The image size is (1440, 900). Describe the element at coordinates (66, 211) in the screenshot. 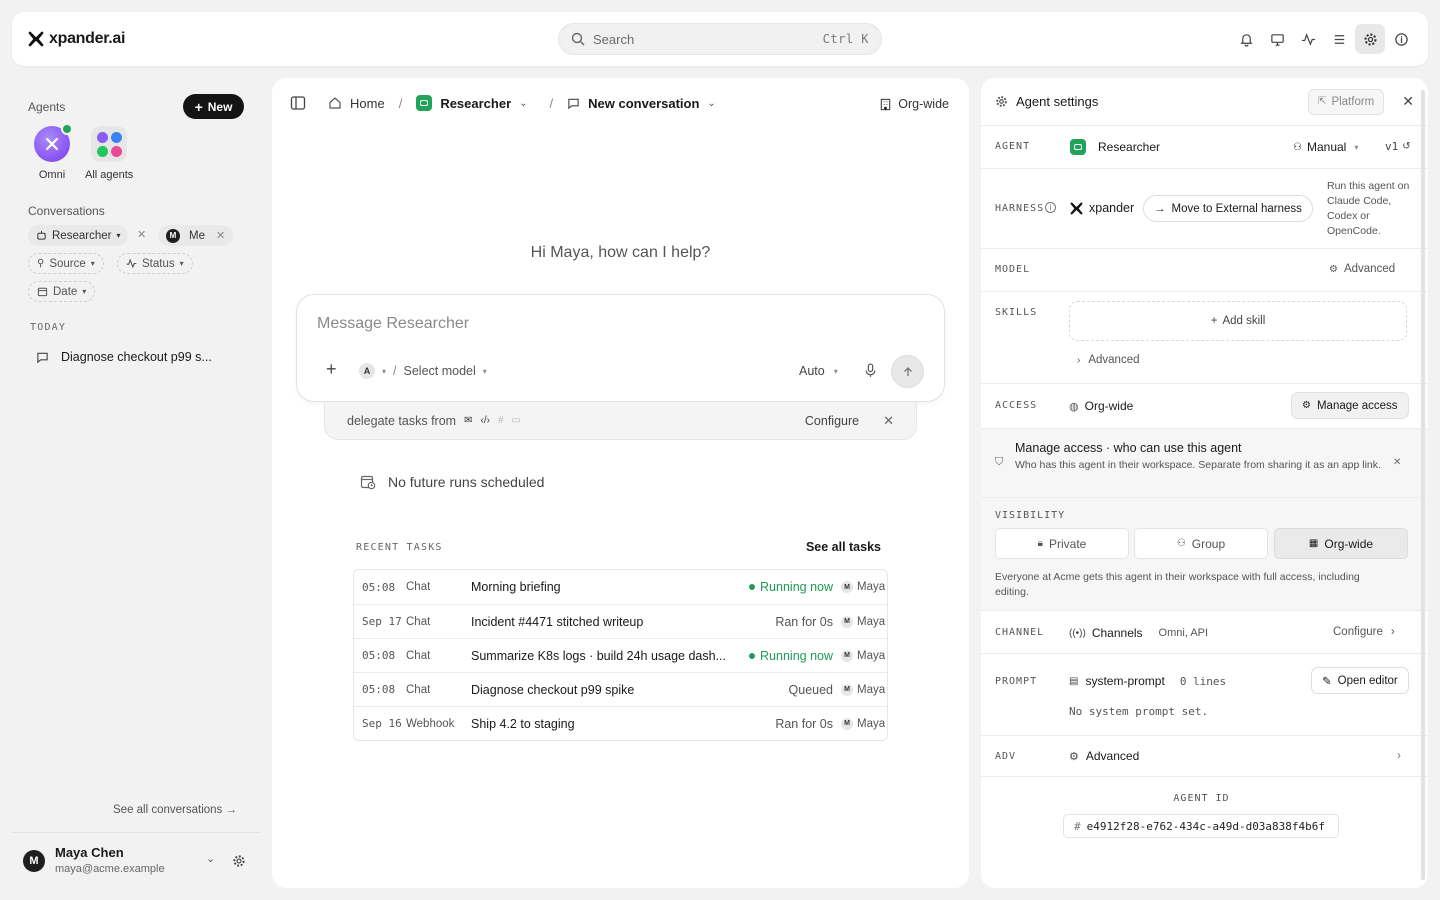

I see `conversations-title: Conversations` at that location.